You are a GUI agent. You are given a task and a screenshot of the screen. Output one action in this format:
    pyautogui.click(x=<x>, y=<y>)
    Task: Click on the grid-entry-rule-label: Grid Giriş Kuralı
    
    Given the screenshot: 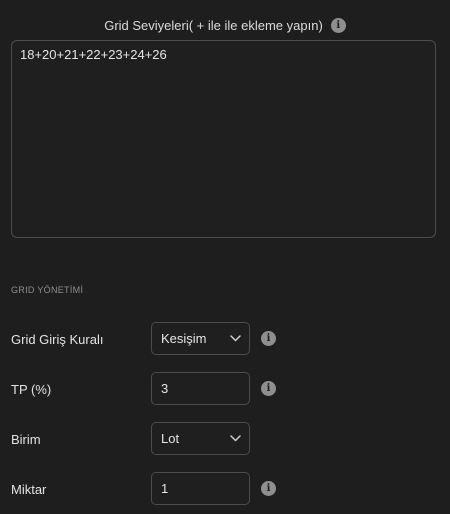 What is the action you would take?
    pyautogui.click(x=57, y=339)
    